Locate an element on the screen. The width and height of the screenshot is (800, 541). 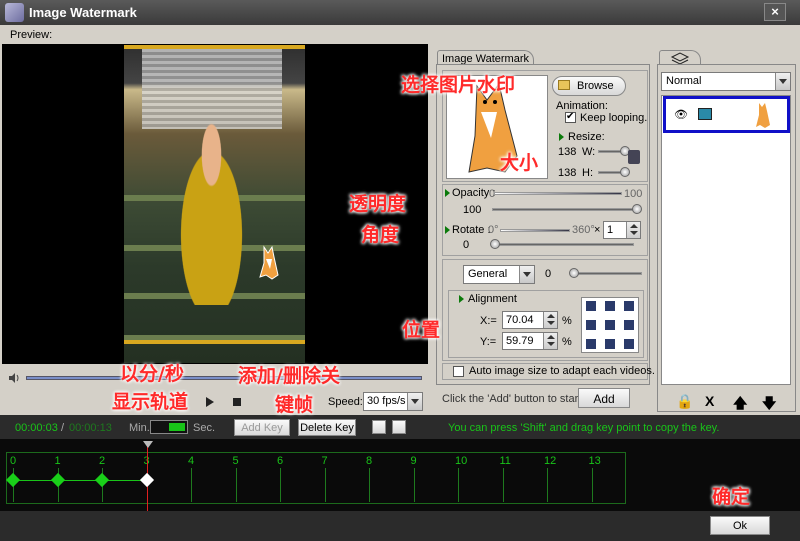
rotate-min: 0° is located at coordinates (493, 230).